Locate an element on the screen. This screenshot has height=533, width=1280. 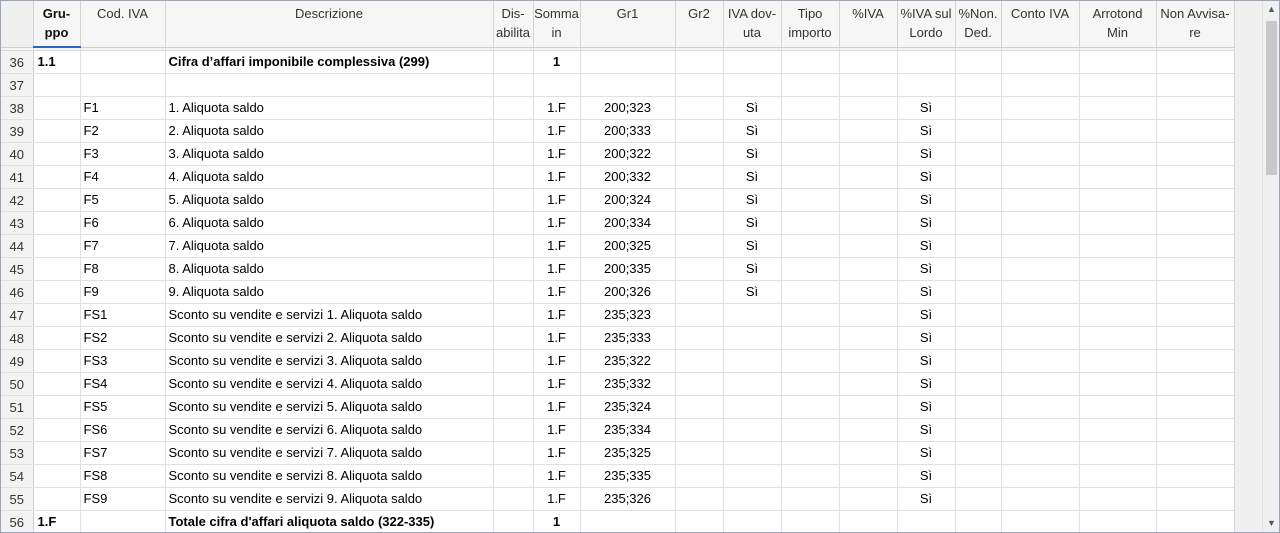
cell-descrizione: 6. Aliquota saldo is located at coordinates (329, 223).